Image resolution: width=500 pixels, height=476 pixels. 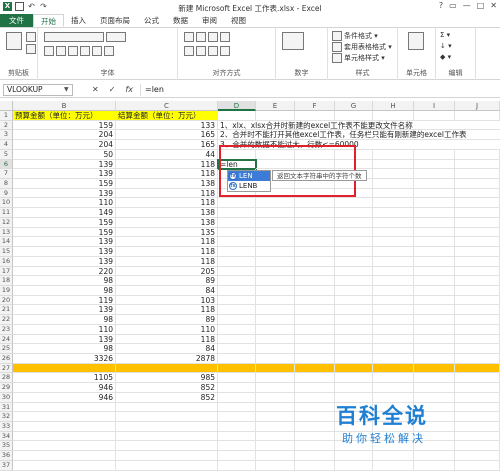 I want to click on cell-settlement: 165, so click(x=167, y=145).